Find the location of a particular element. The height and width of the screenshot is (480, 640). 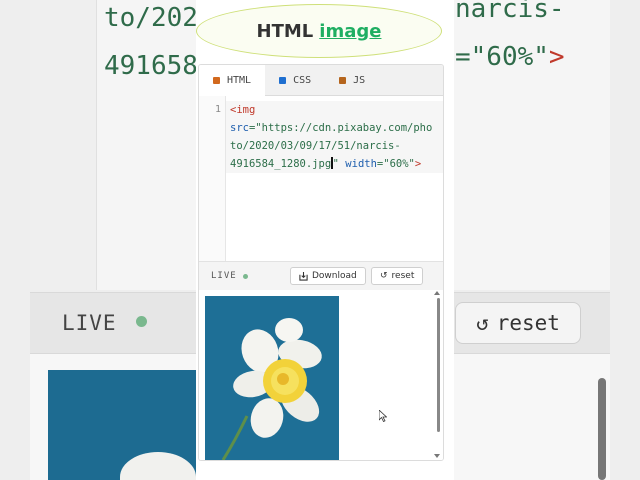

bg-live-dot is located at coordinates (141, 321).